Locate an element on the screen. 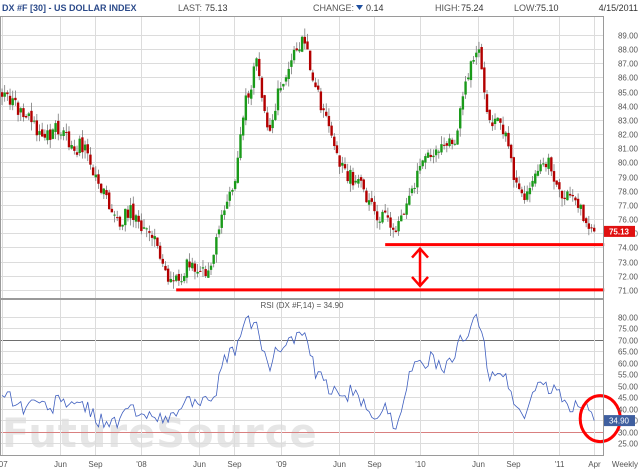 This screenshot has height=472, width=640. price-y-tick-label: 81.00 is located at coordinates (628, 149).